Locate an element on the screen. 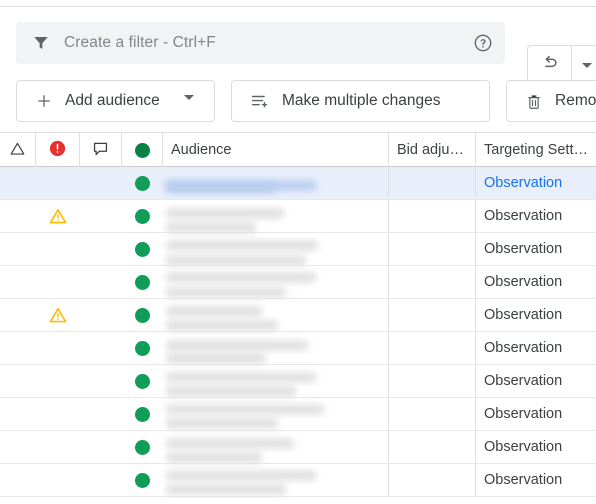 The image size is (596, 504). comment-bubble-icon is located at coordinates (100, 150).